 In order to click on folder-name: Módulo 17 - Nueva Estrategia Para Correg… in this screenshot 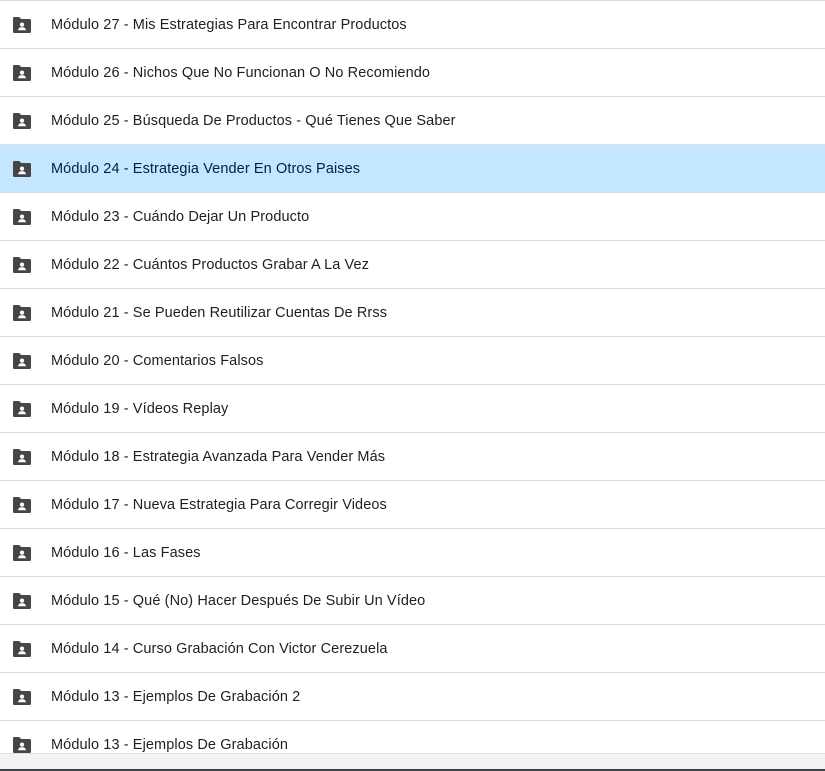, I will do `click(219, 504)`.